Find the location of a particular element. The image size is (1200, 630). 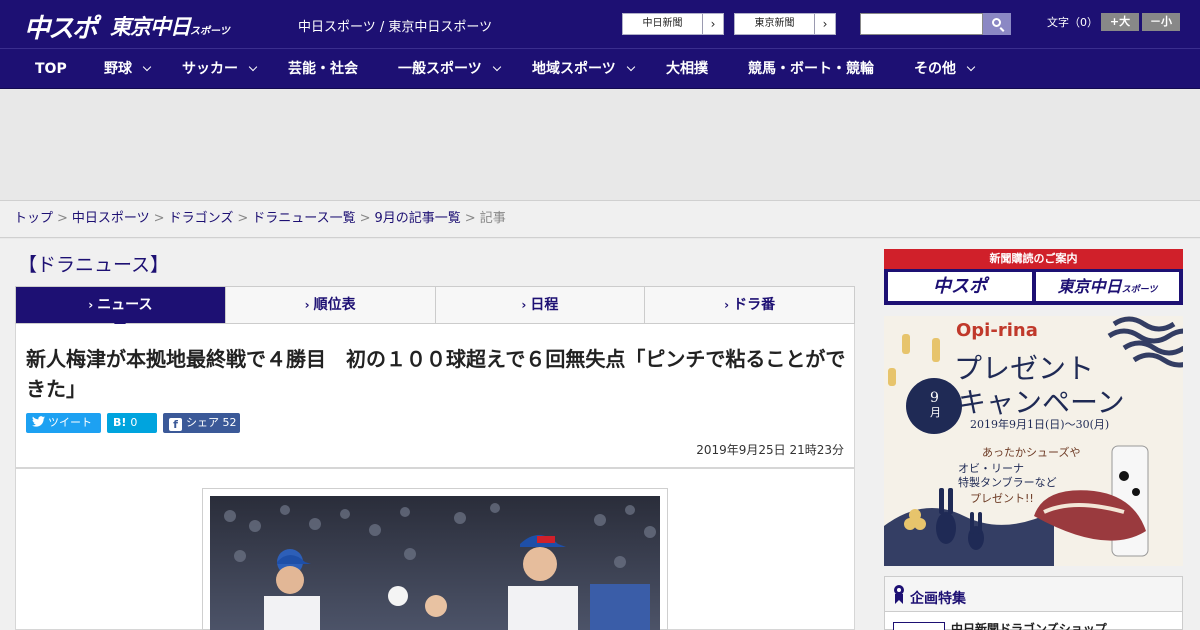

breadcrumb: トップ > 中日スポーツ > ドラゴンズ > ドラニュース一覧 >9月の記事一覧 > 記事 is located at coordinates (600, 219).